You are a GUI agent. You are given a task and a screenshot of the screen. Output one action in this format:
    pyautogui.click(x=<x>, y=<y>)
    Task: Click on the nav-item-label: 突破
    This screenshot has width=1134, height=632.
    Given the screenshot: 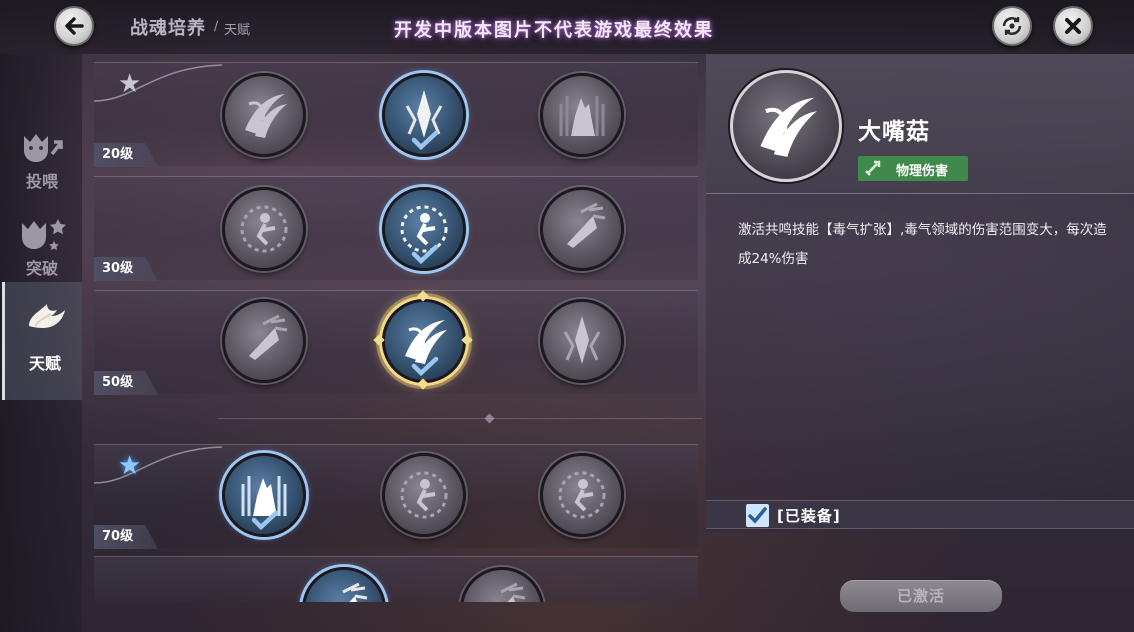 What is the action you would take?
    pyautogui.click(x=41, y=268)
    